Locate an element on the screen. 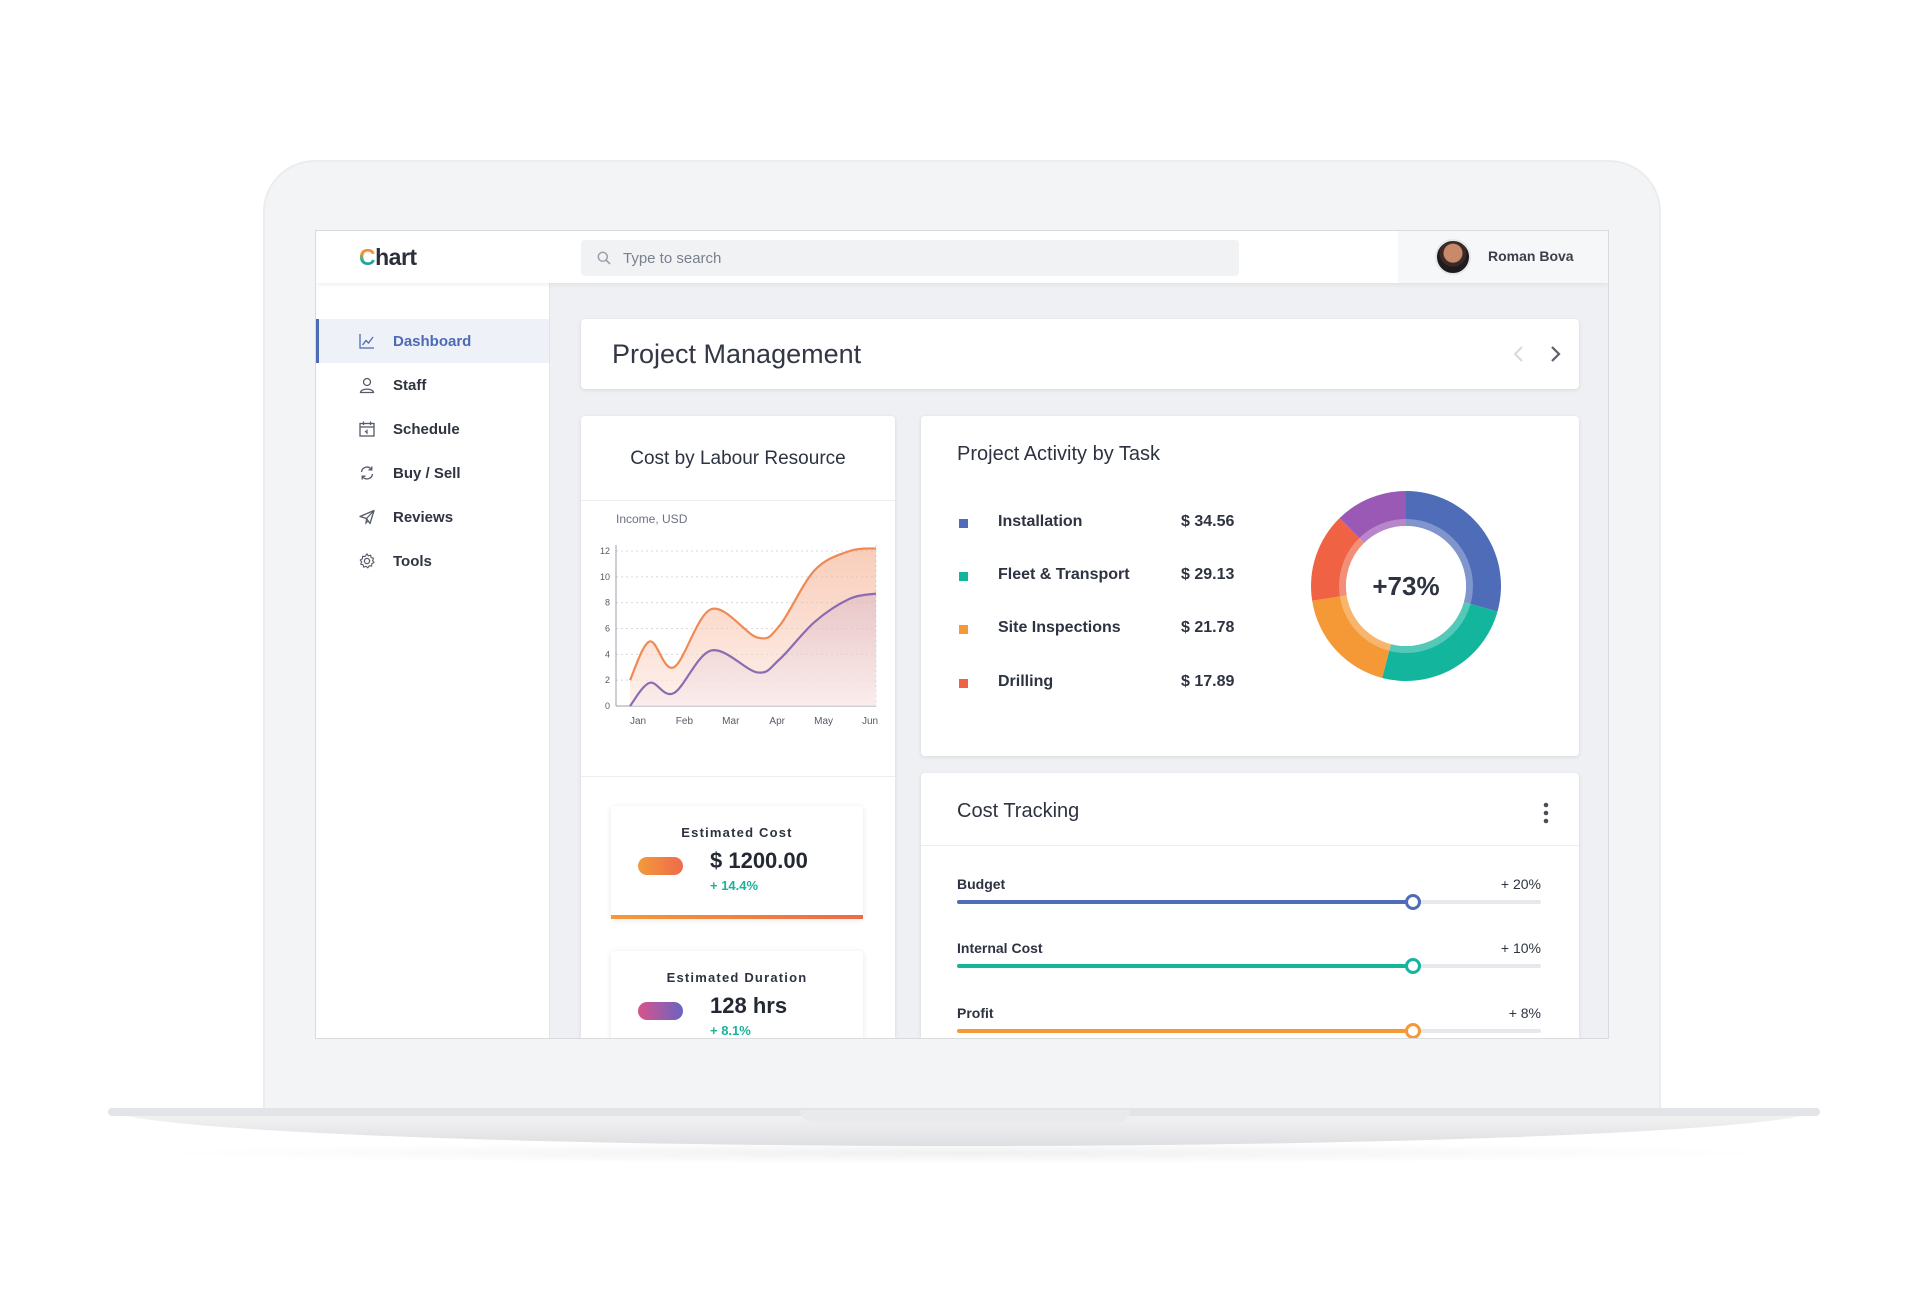  x-tick-label: Apr is located at coordinates (777, 721).